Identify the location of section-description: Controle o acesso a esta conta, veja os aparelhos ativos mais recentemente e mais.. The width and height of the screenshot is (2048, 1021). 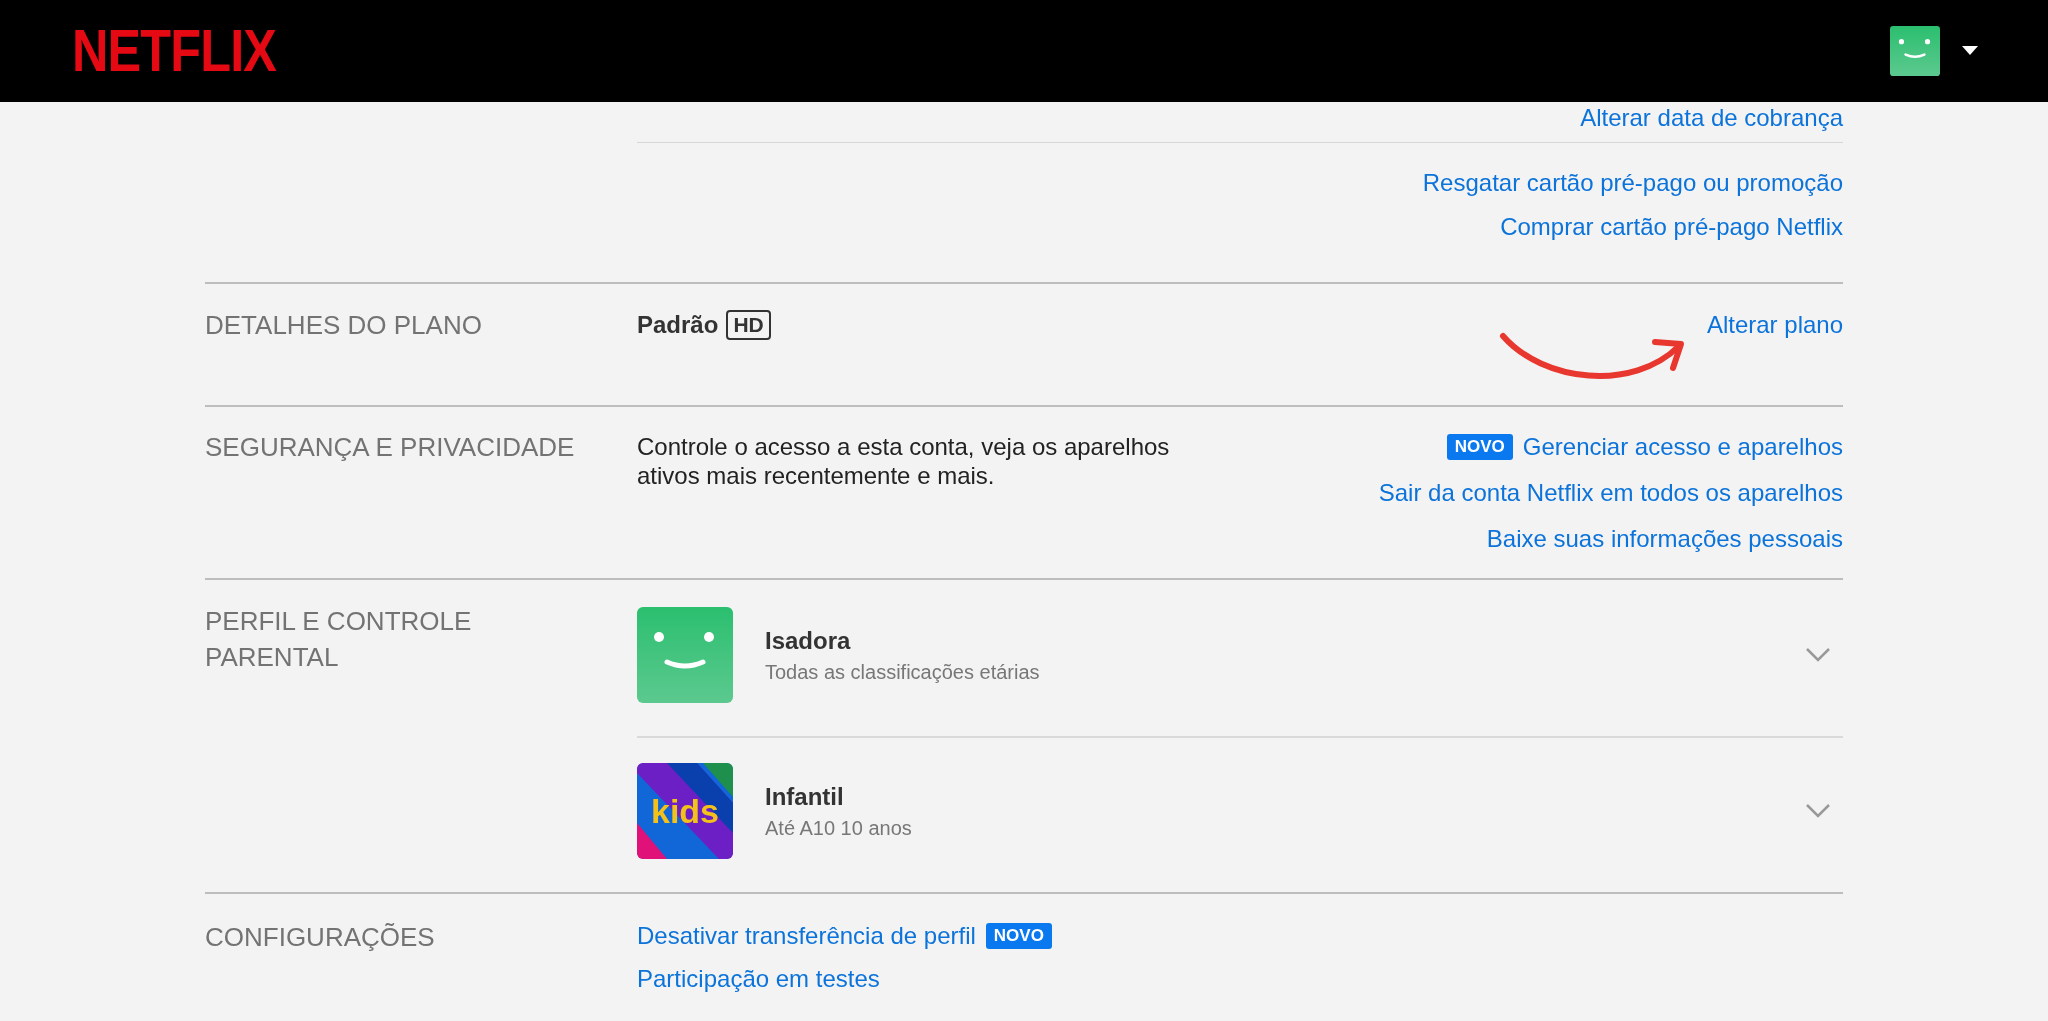
(904, 461).